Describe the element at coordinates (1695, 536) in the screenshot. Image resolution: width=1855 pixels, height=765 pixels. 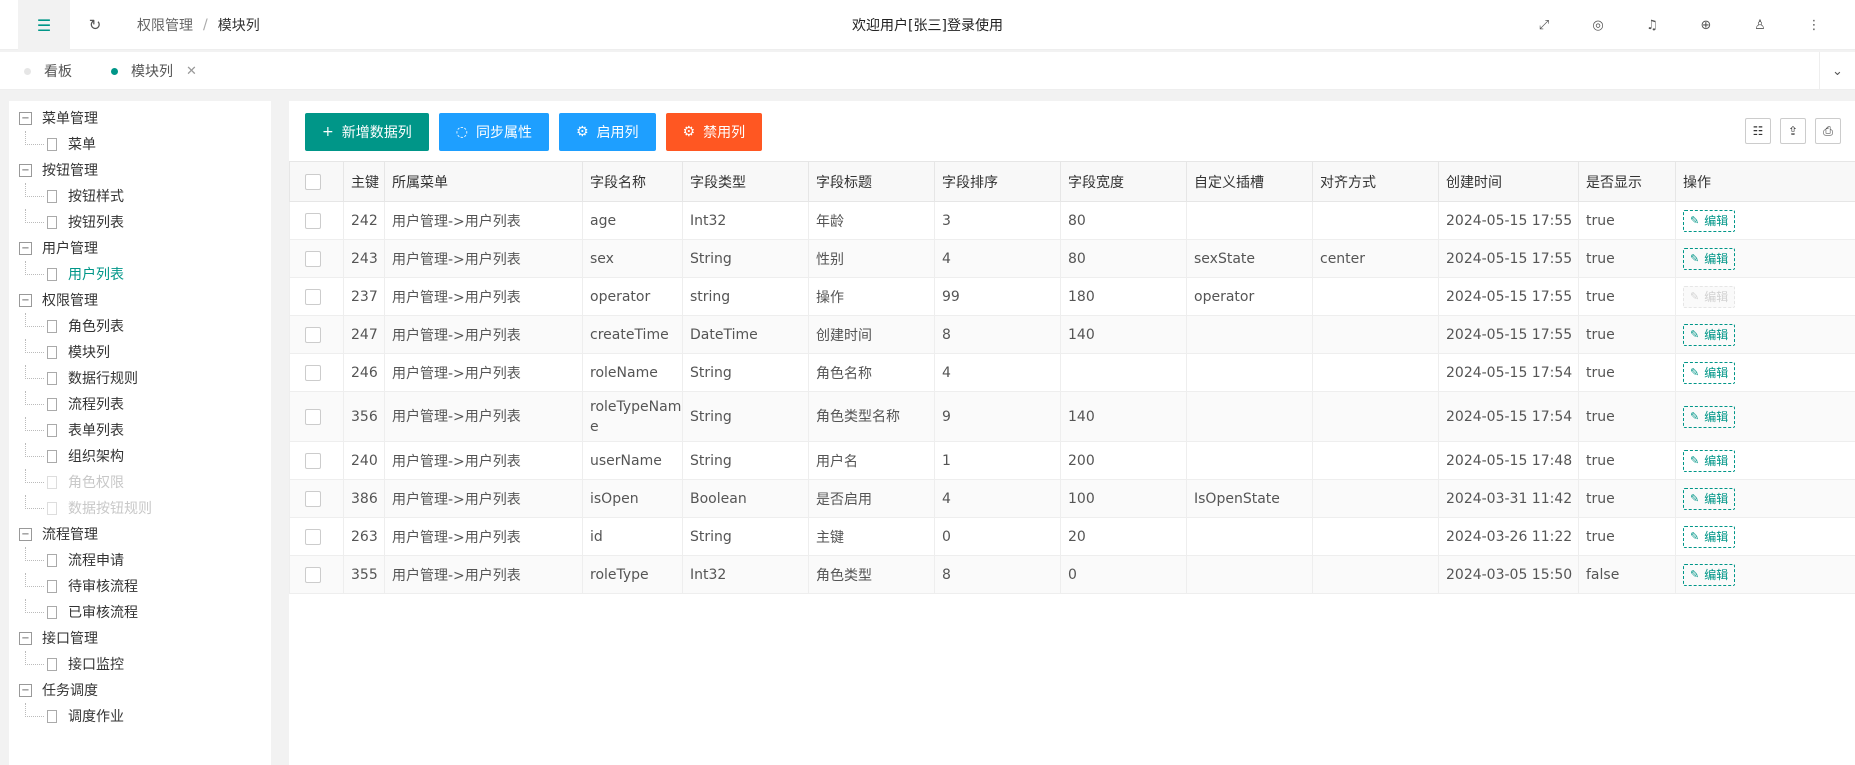
I see `pencil-icon: ✎` at that location.